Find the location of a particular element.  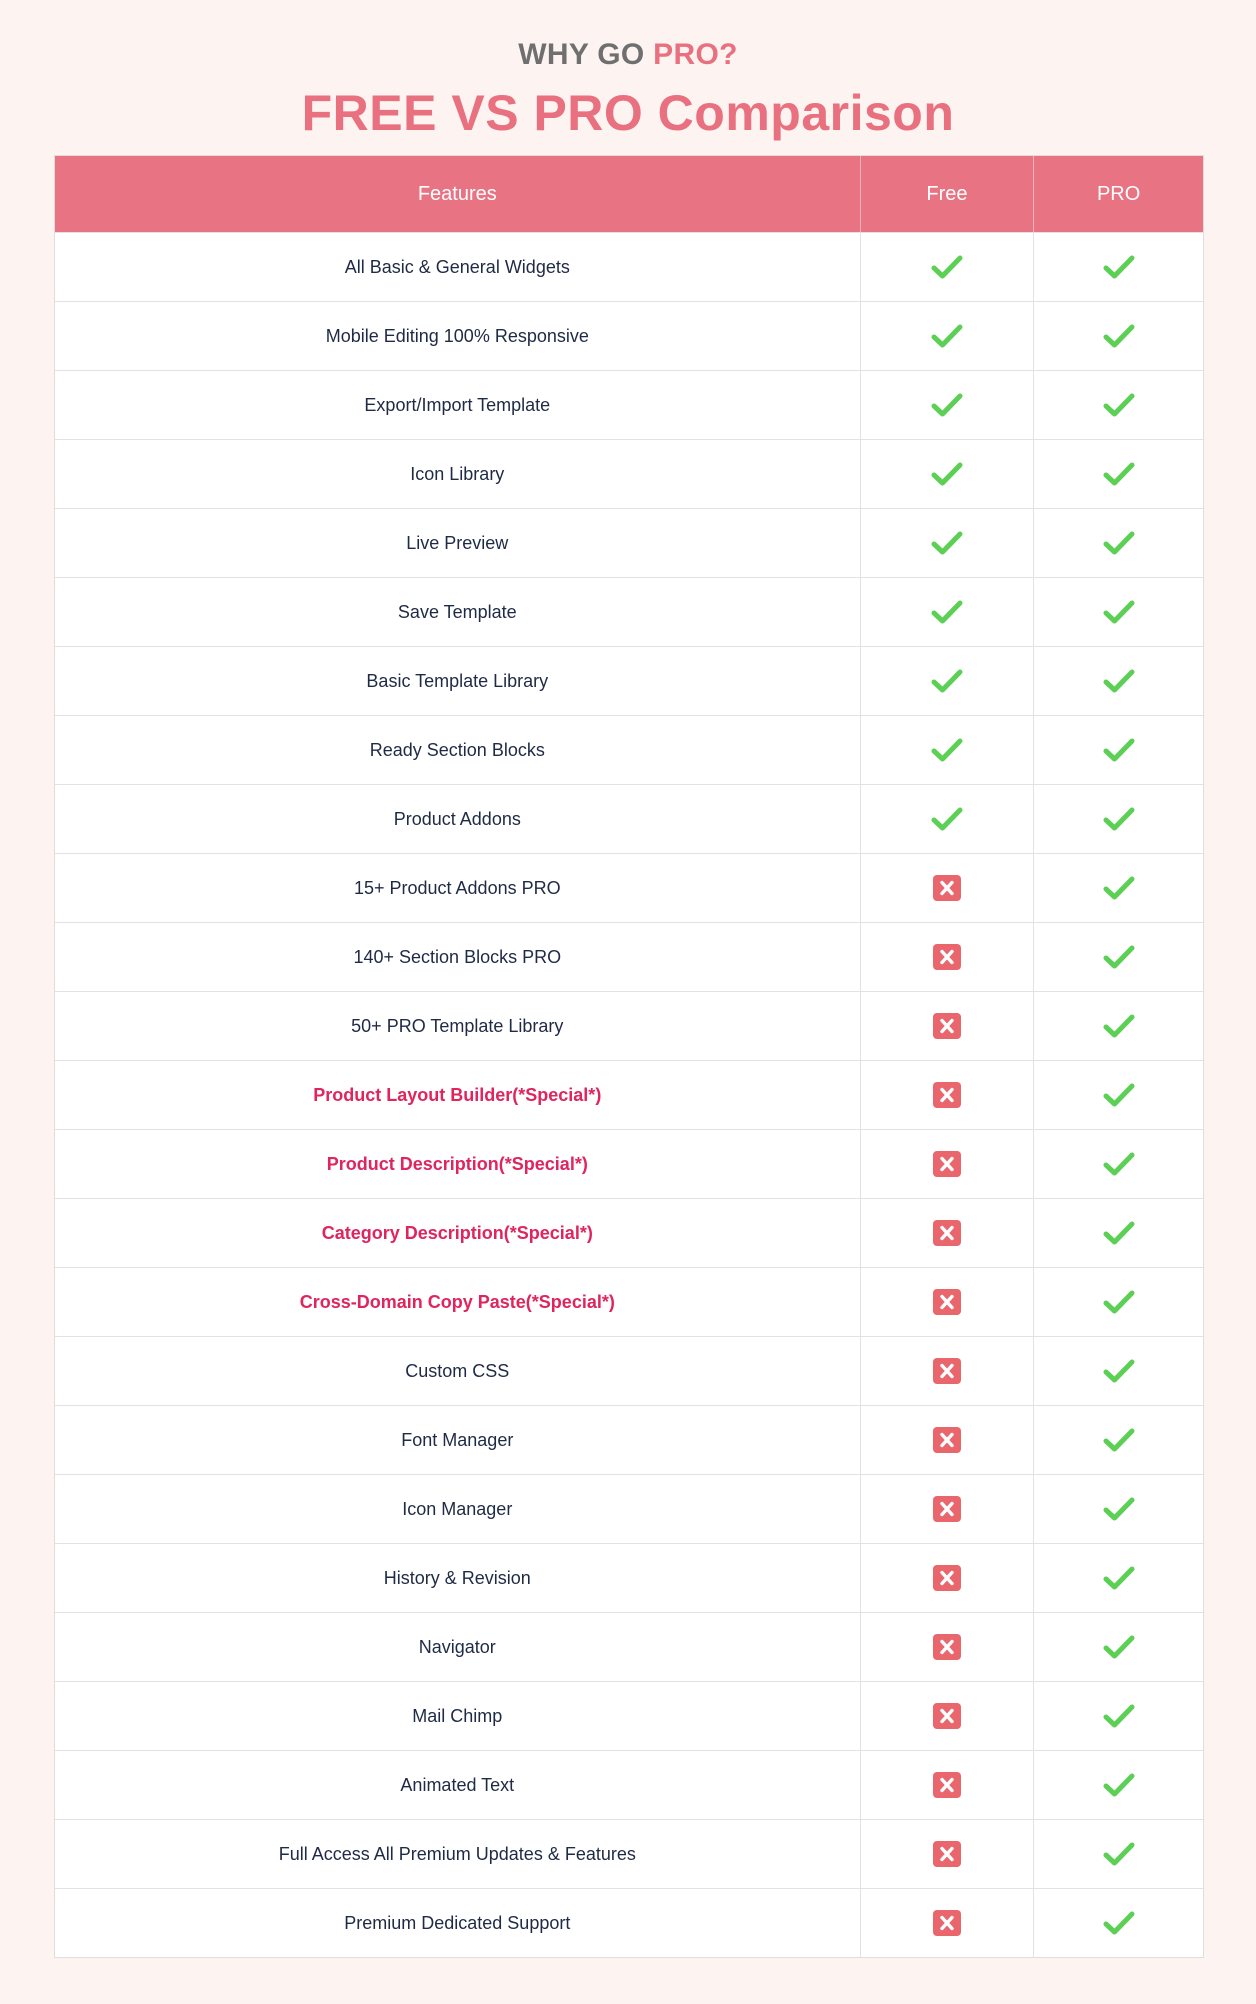

column-header-pro: PRO is located at coordinates (1118, 194).